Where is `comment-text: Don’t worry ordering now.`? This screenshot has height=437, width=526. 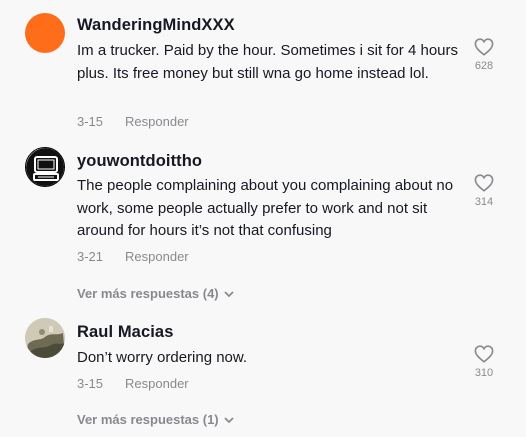
comment-text: Don’t worry ordering now. is located at coordinates (162, 357).